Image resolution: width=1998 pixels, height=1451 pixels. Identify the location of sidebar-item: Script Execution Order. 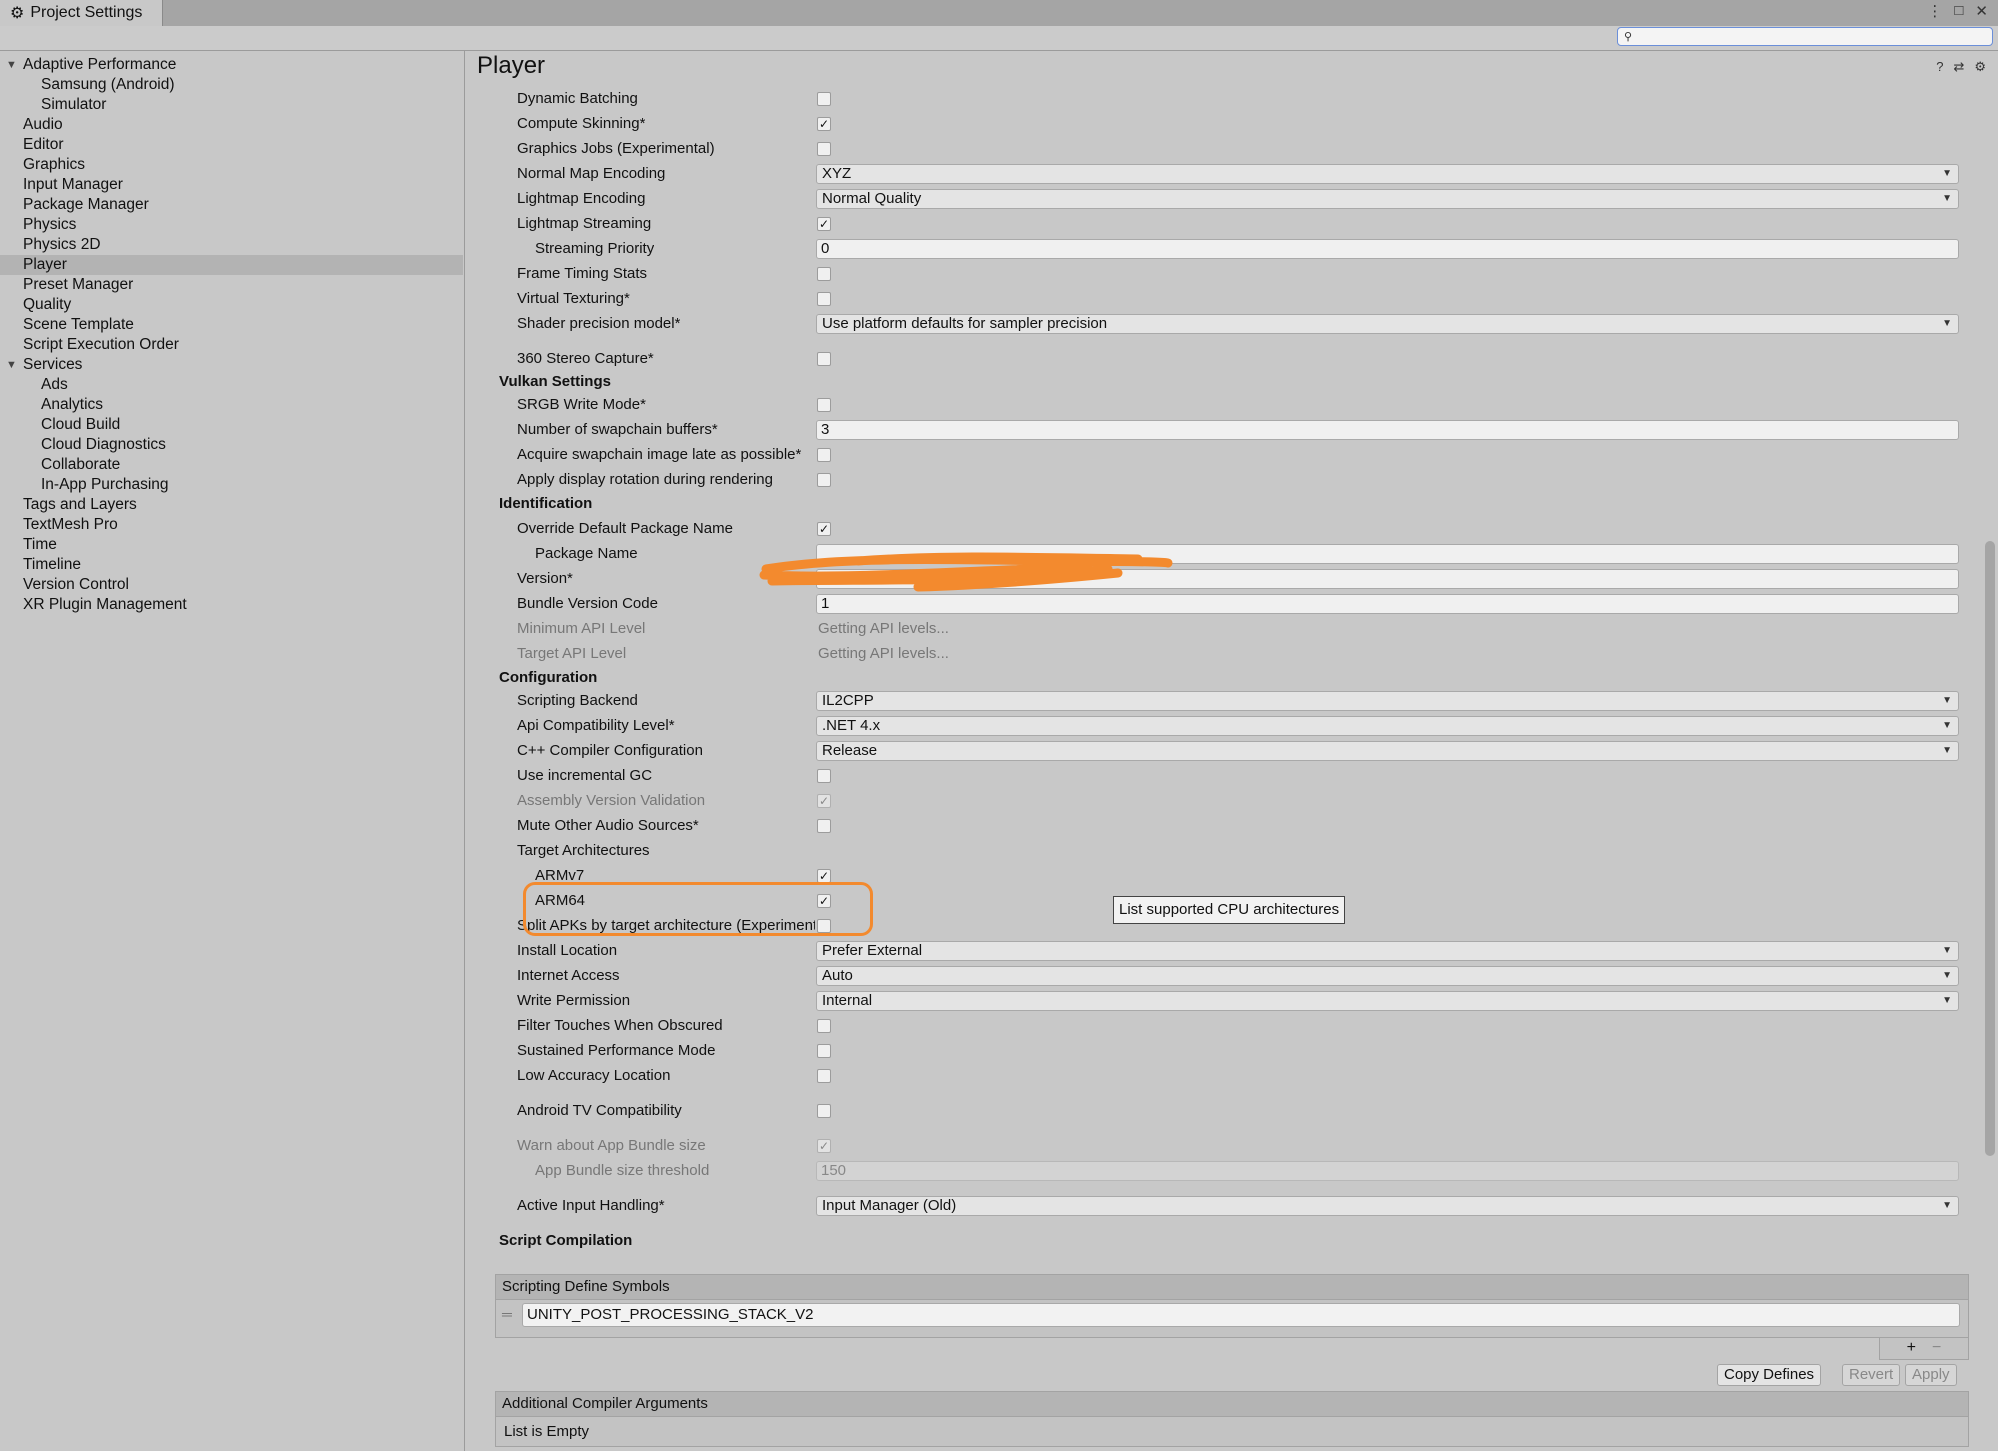
(231, 345).